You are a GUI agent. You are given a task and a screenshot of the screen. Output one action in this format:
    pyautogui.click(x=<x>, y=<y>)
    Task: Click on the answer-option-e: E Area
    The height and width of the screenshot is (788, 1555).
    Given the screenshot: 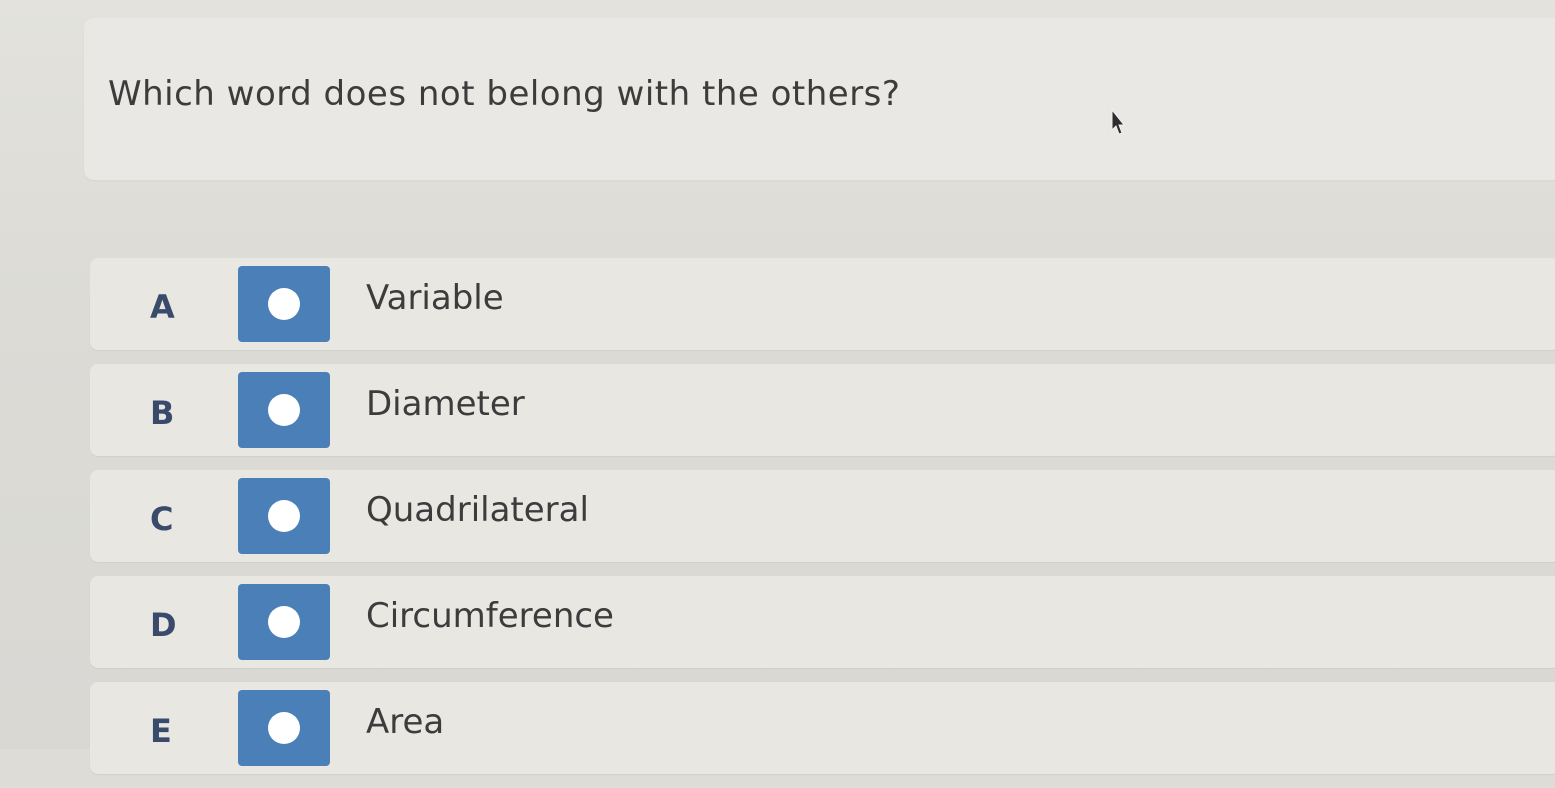 What is the action you would take?
    pyautogui.click(x=822, y=728)
    